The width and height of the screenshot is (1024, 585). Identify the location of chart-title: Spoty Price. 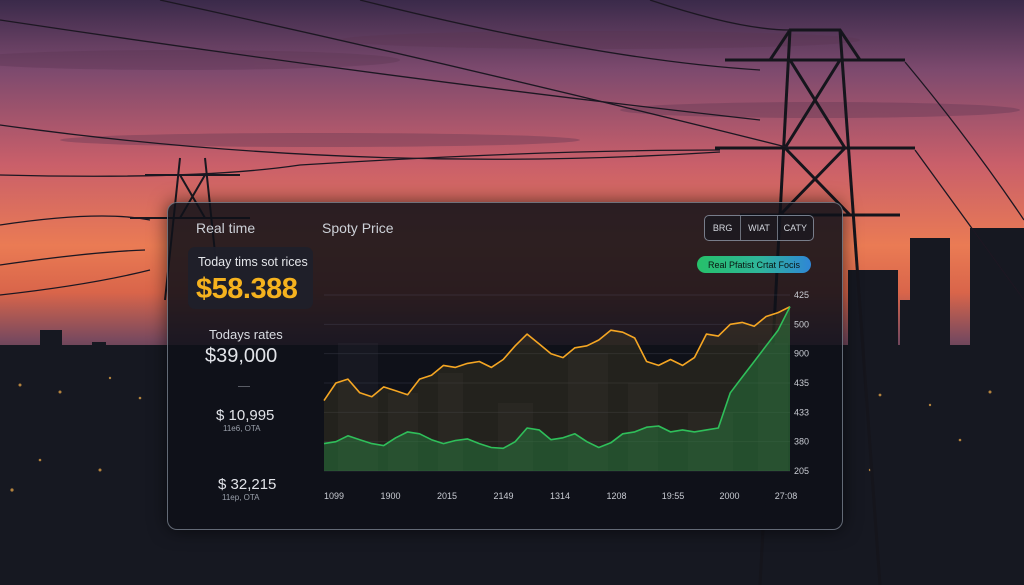
(358, 228).